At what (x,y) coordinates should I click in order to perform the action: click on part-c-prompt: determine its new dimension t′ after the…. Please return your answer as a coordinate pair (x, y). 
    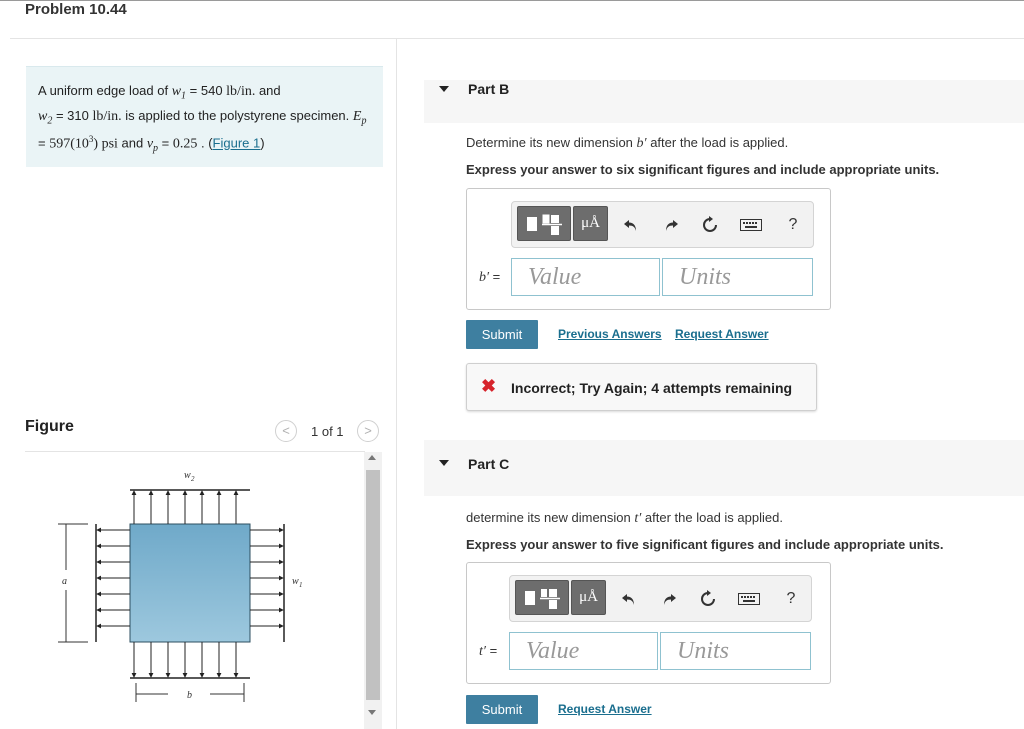
    Looking at the image, I should click on (624, 518).